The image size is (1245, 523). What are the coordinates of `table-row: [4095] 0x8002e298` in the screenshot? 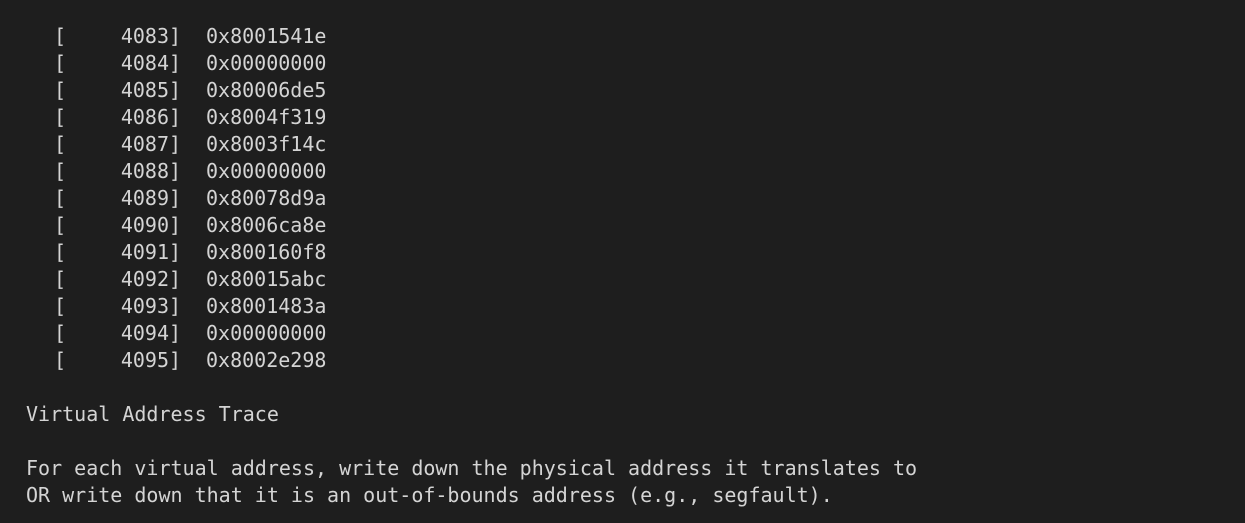 It's located at (635, 360).